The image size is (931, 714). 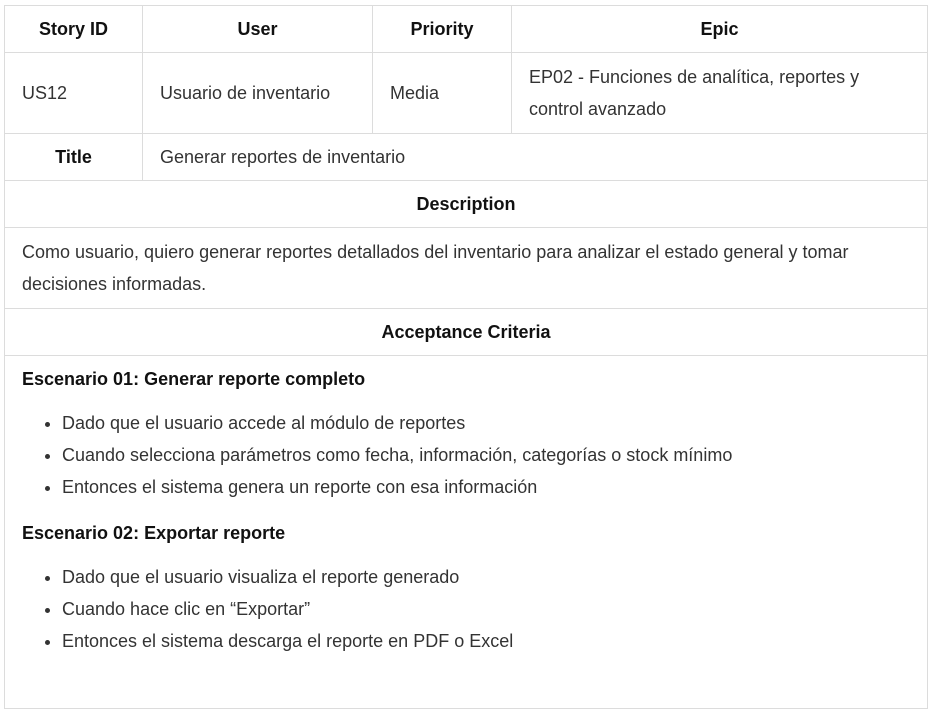 I want to click on acceptance-header-row: Acceptance Criteria, so click(x=466, y=332).